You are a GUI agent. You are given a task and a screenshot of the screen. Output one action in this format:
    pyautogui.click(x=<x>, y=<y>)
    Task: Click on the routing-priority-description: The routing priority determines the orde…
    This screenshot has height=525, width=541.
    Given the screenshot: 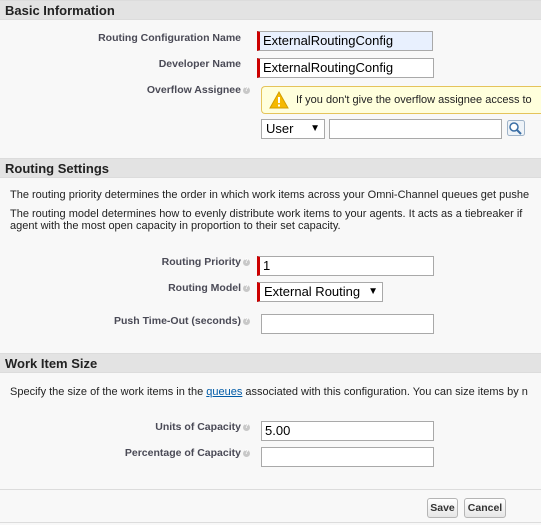 What is the action you would take?
    pyautogui.click(x=270, y=195)
    